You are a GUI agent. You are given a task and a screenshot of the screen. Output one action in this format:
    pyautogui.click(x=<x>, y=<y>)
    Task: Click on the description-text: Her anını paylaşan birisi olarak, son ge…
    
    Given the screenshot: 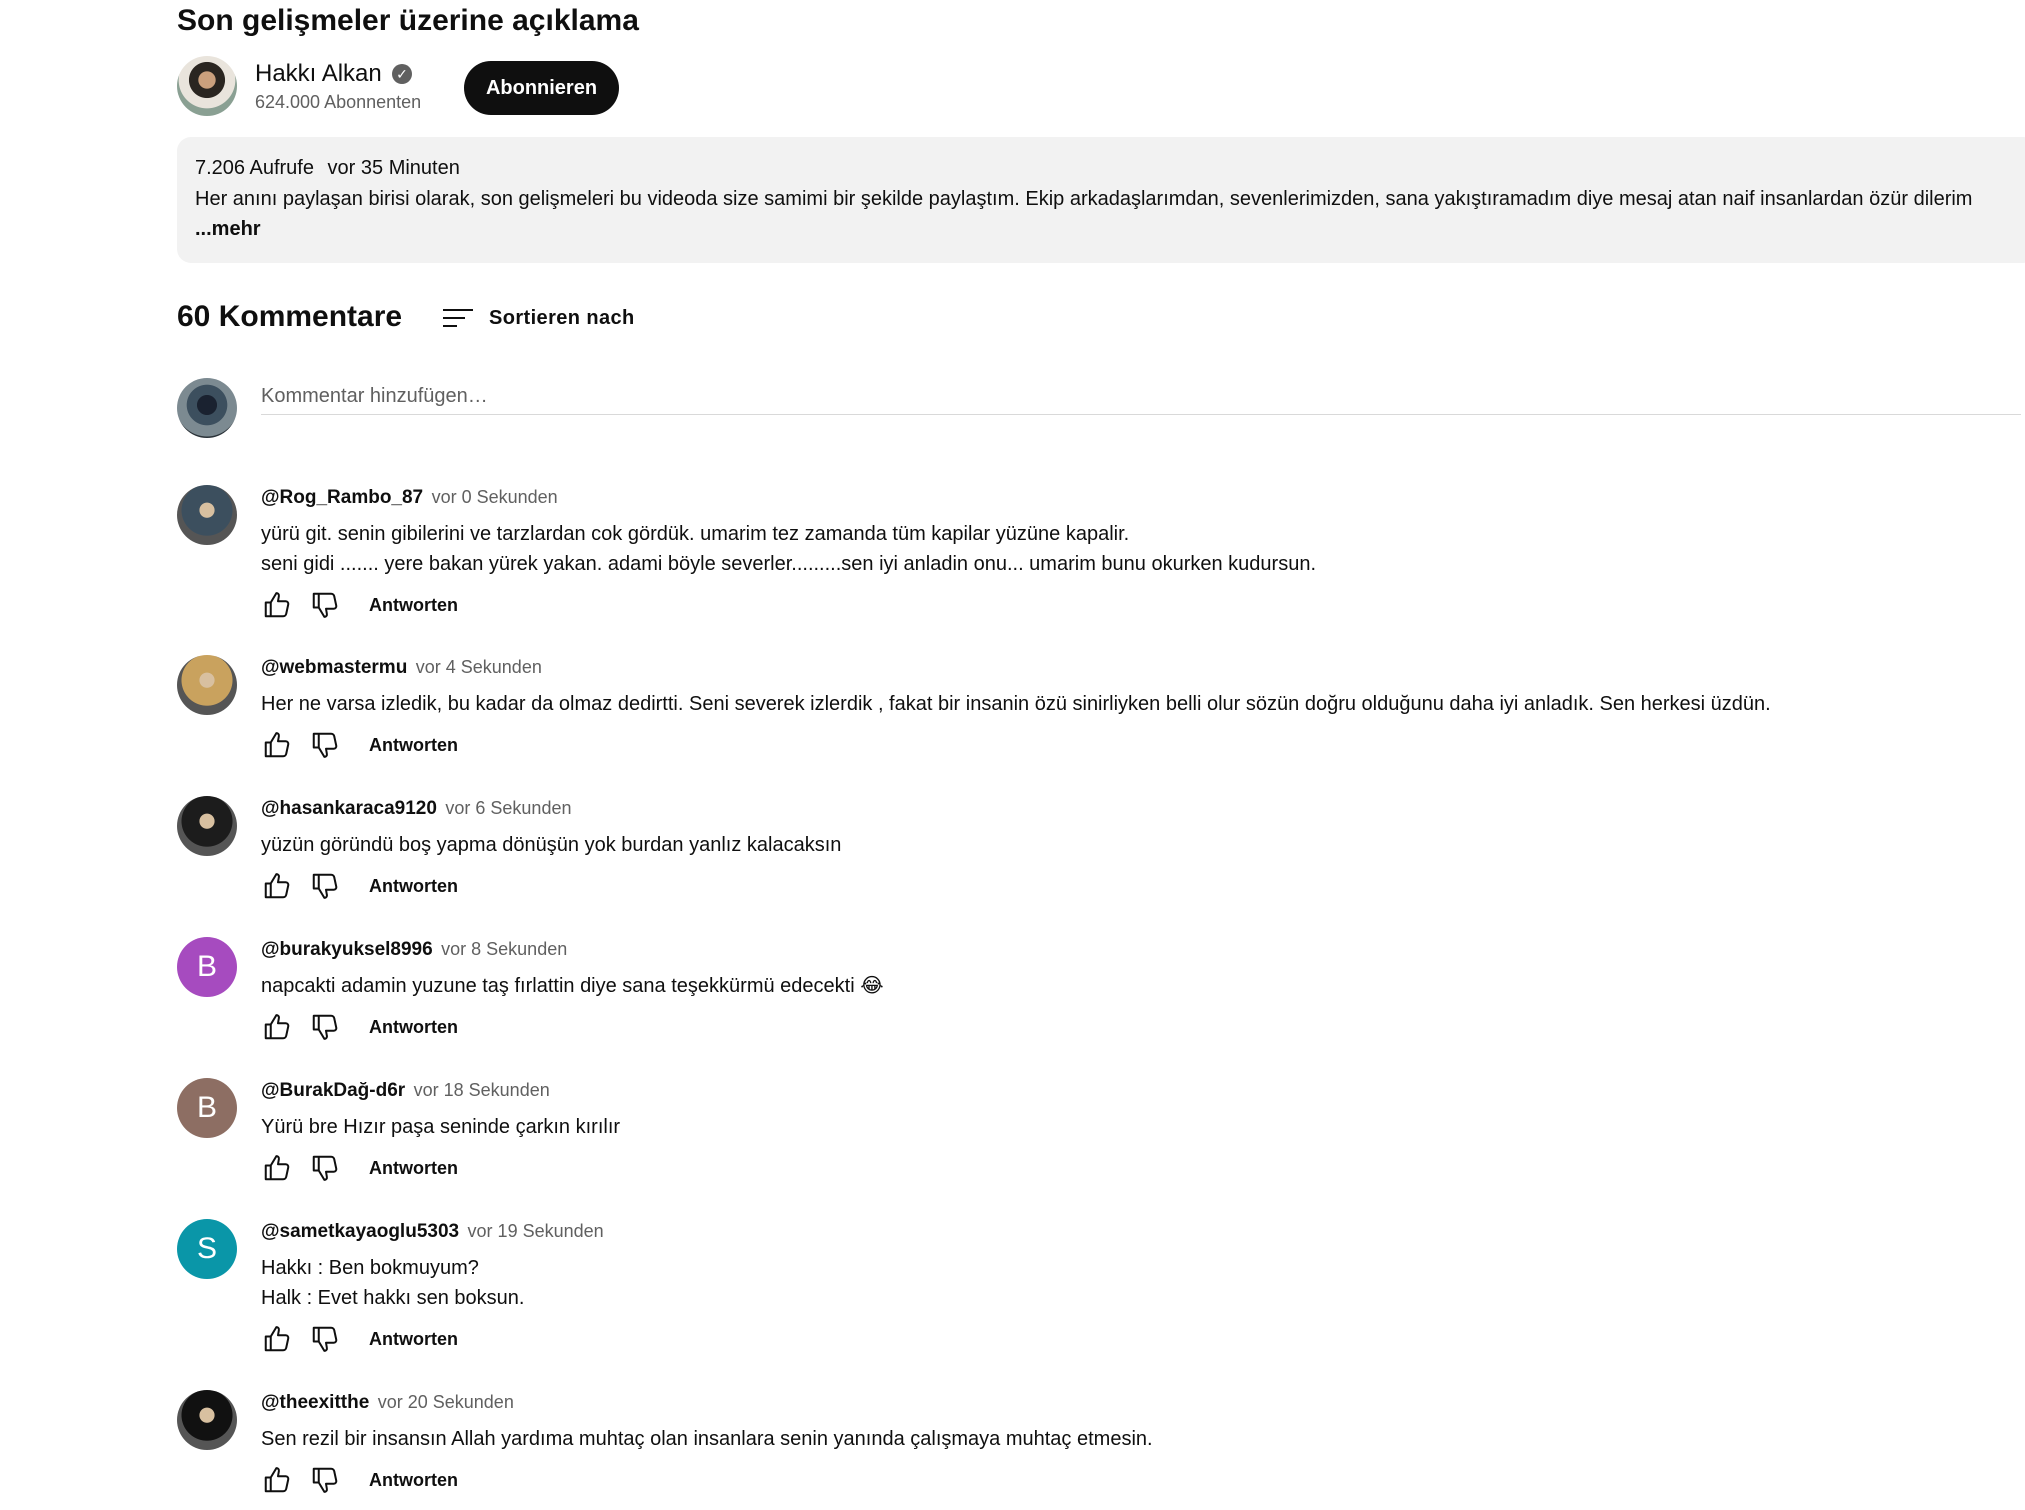 What is the action you would take?
    pyautogui.click(x=1084, y=199)
    